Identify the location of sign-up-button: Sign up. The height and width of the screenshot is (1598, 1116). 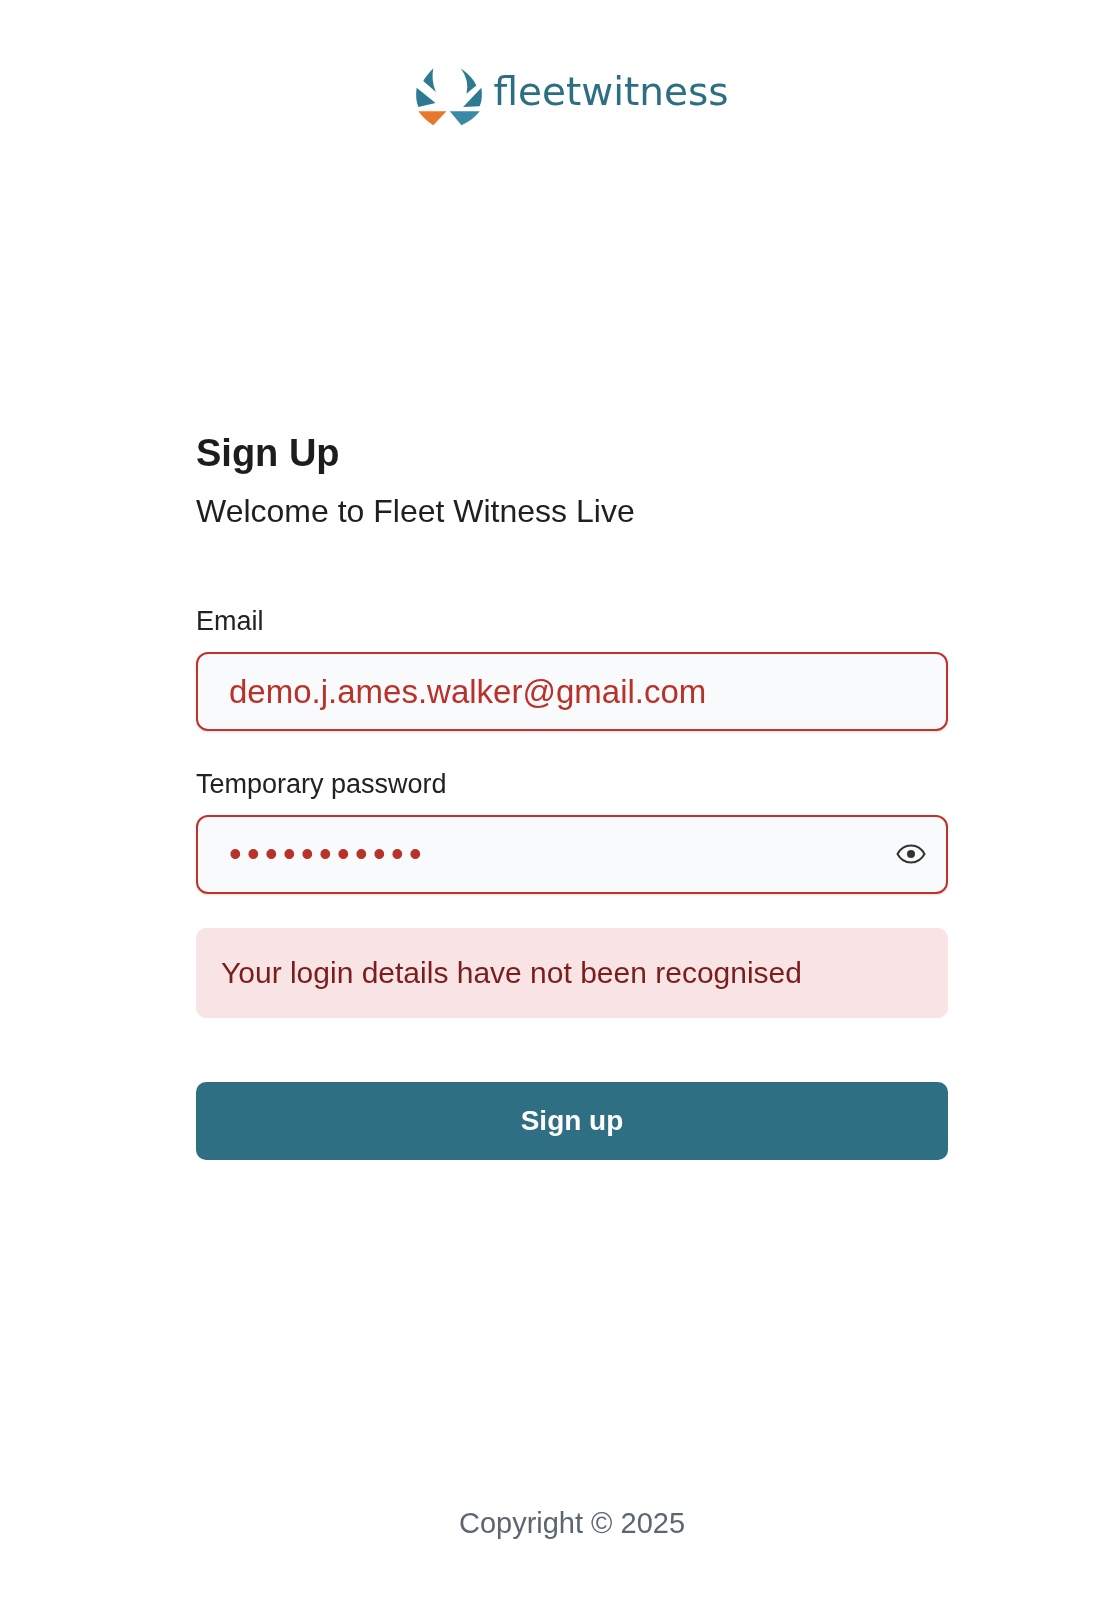
(572, 1121).